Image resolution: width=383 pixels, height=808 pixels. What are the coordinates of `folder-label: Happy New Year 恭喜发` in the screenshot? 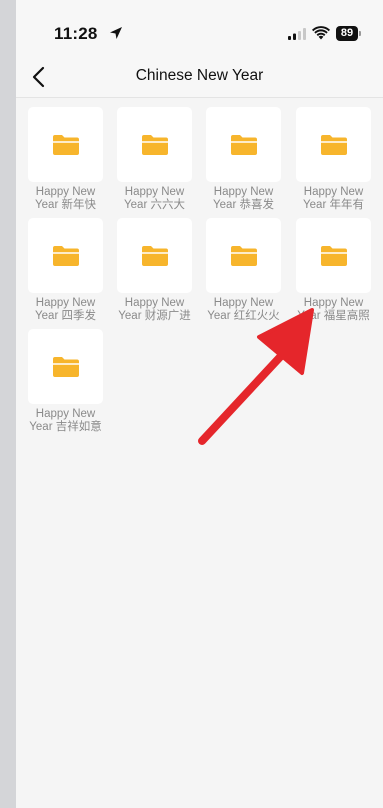 It's located at (243, 198).